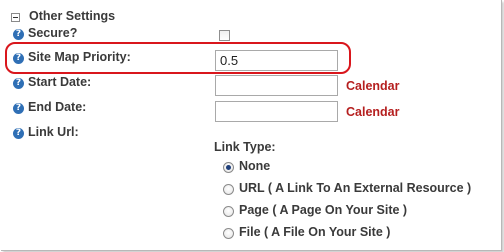  What do you see at coordinates (228, 211) in the screenshot?
I see `radio-page` at bounding box center [228, 211].